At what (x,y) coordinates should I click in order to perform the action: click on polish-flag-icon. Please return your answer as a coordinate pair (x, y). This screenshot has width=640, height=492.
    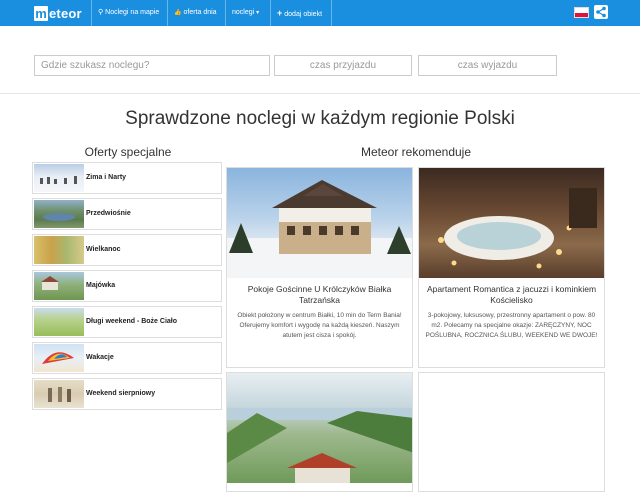
    Looking at the image, I should click on (581, 12).